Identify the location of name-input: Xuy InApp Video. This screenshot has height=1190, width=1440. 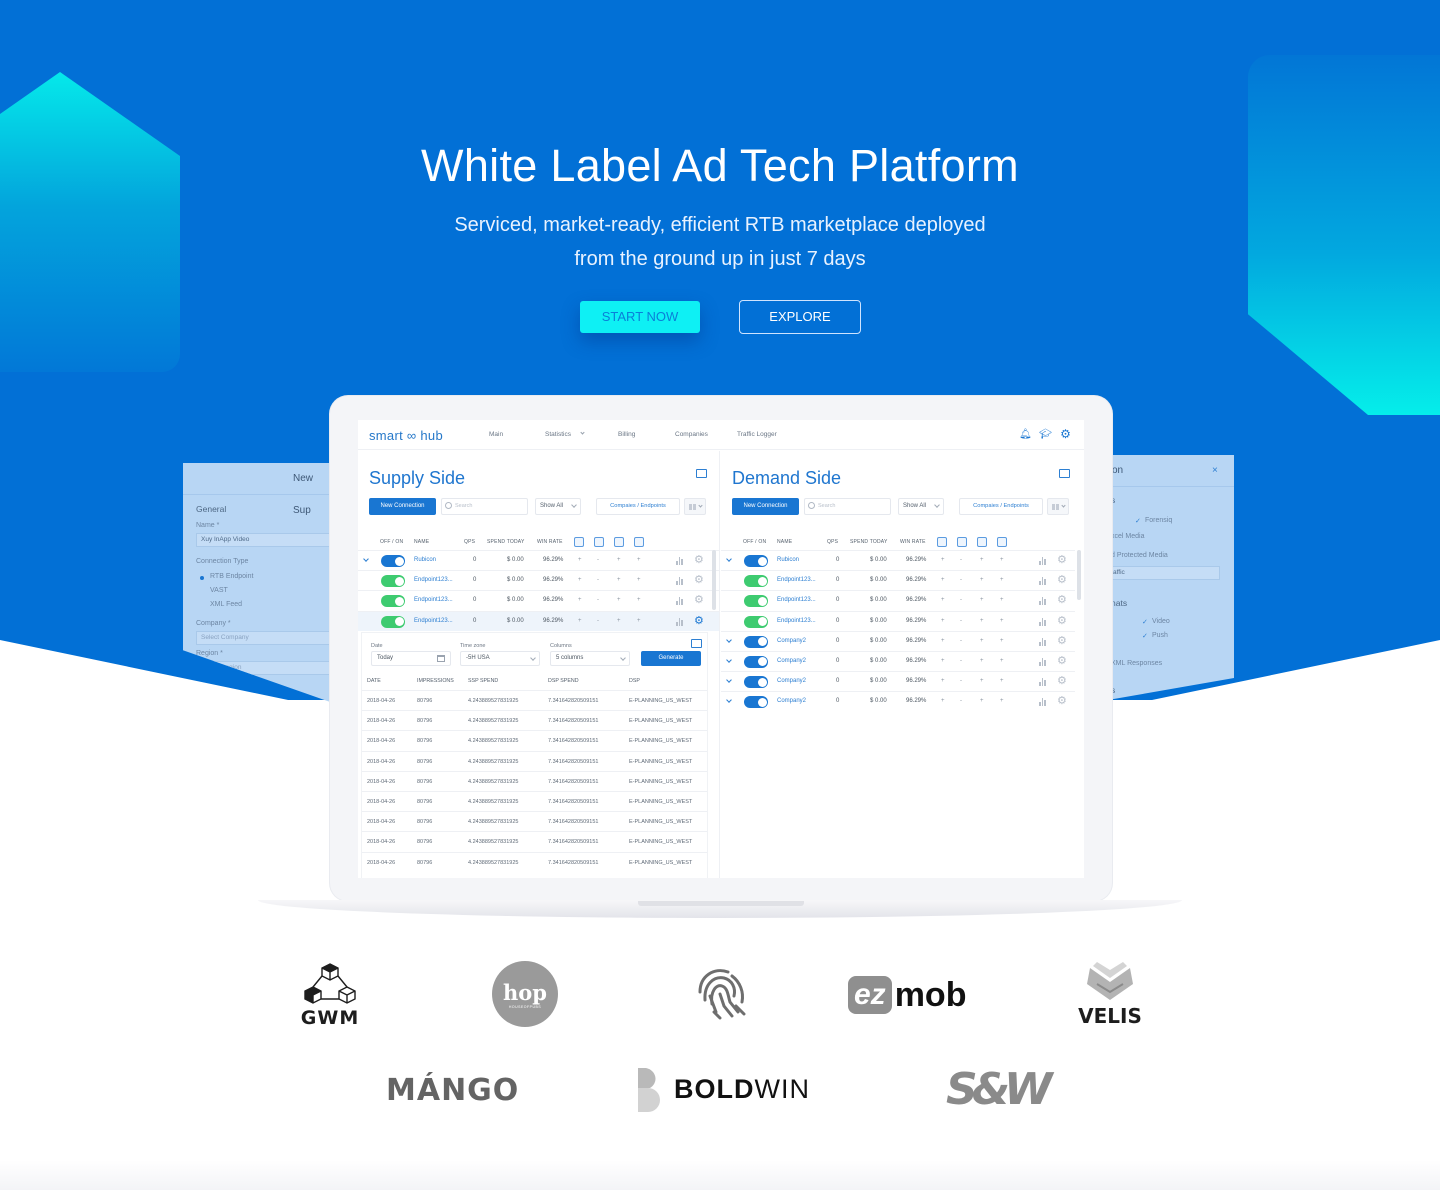
(264, 540).